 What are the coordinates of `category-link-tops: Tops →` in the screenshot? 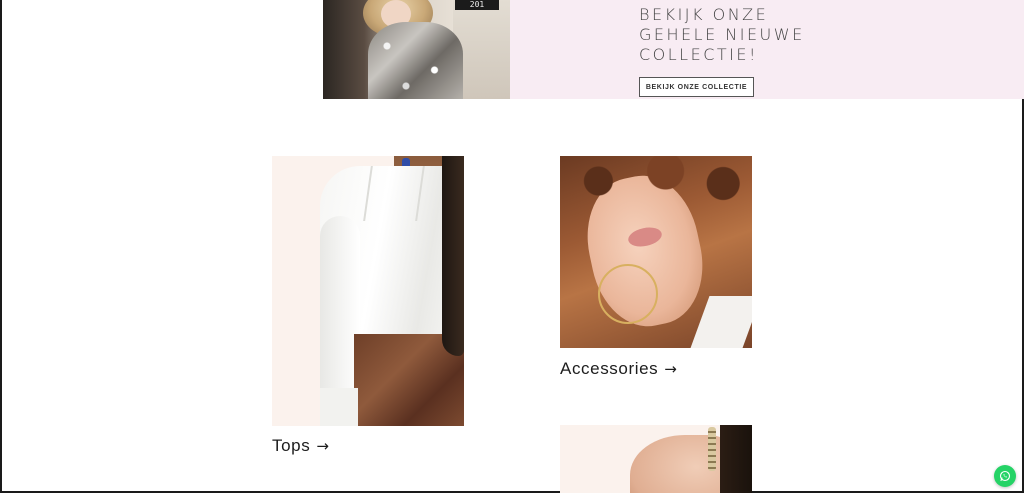 It's located at (300, 446).